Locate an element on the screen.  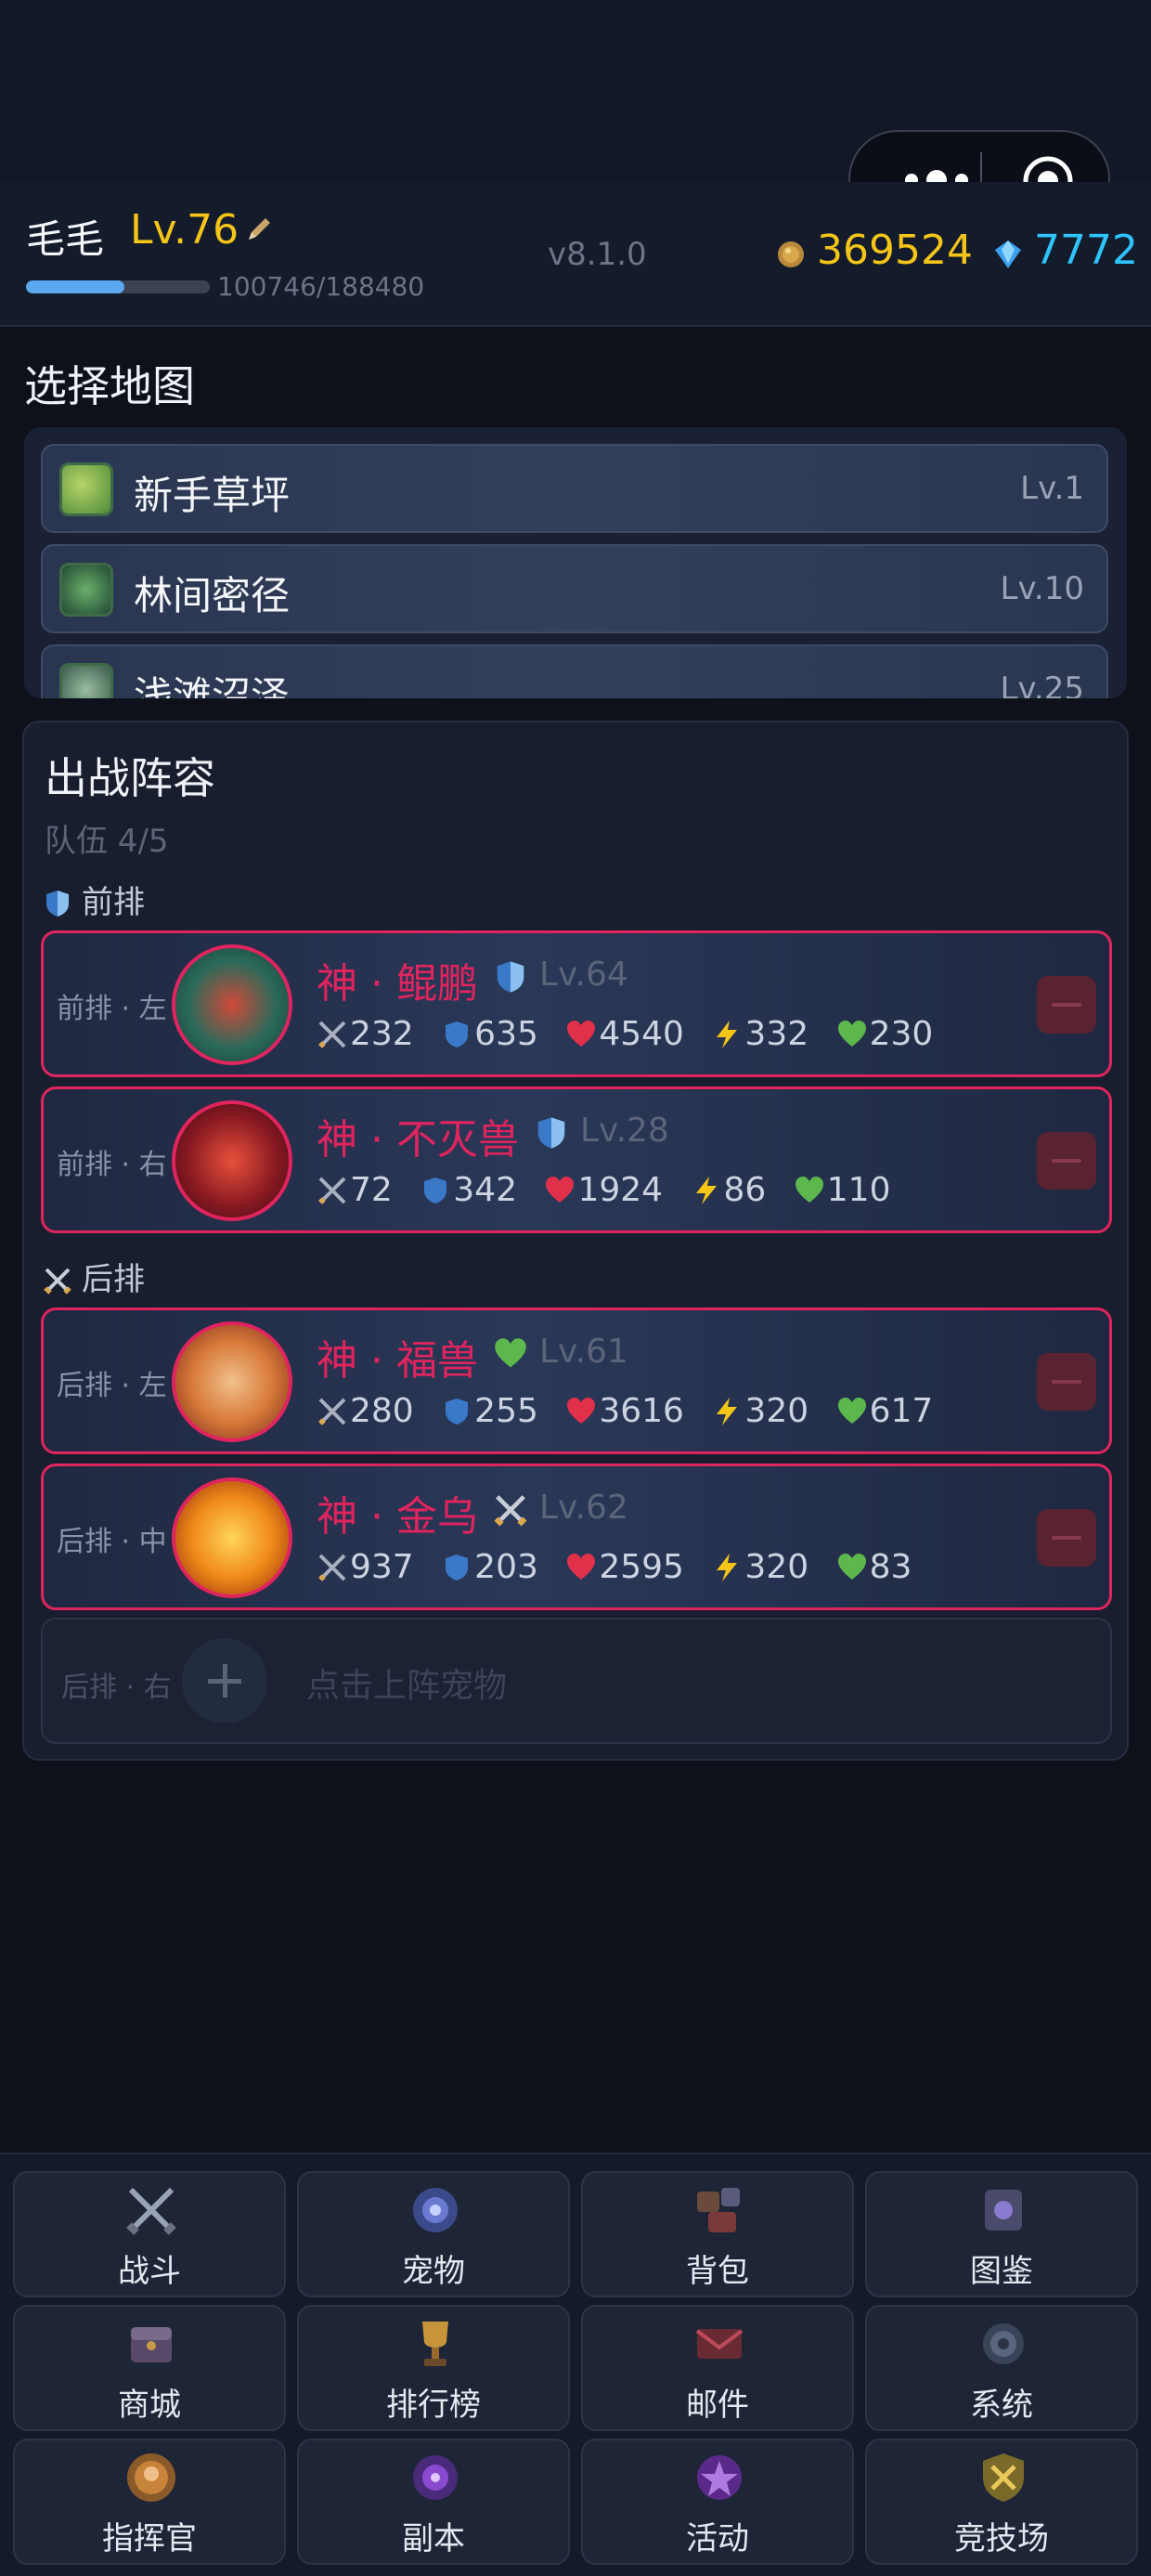
nav-events: 活动 is located at coordinates (717, 2502).